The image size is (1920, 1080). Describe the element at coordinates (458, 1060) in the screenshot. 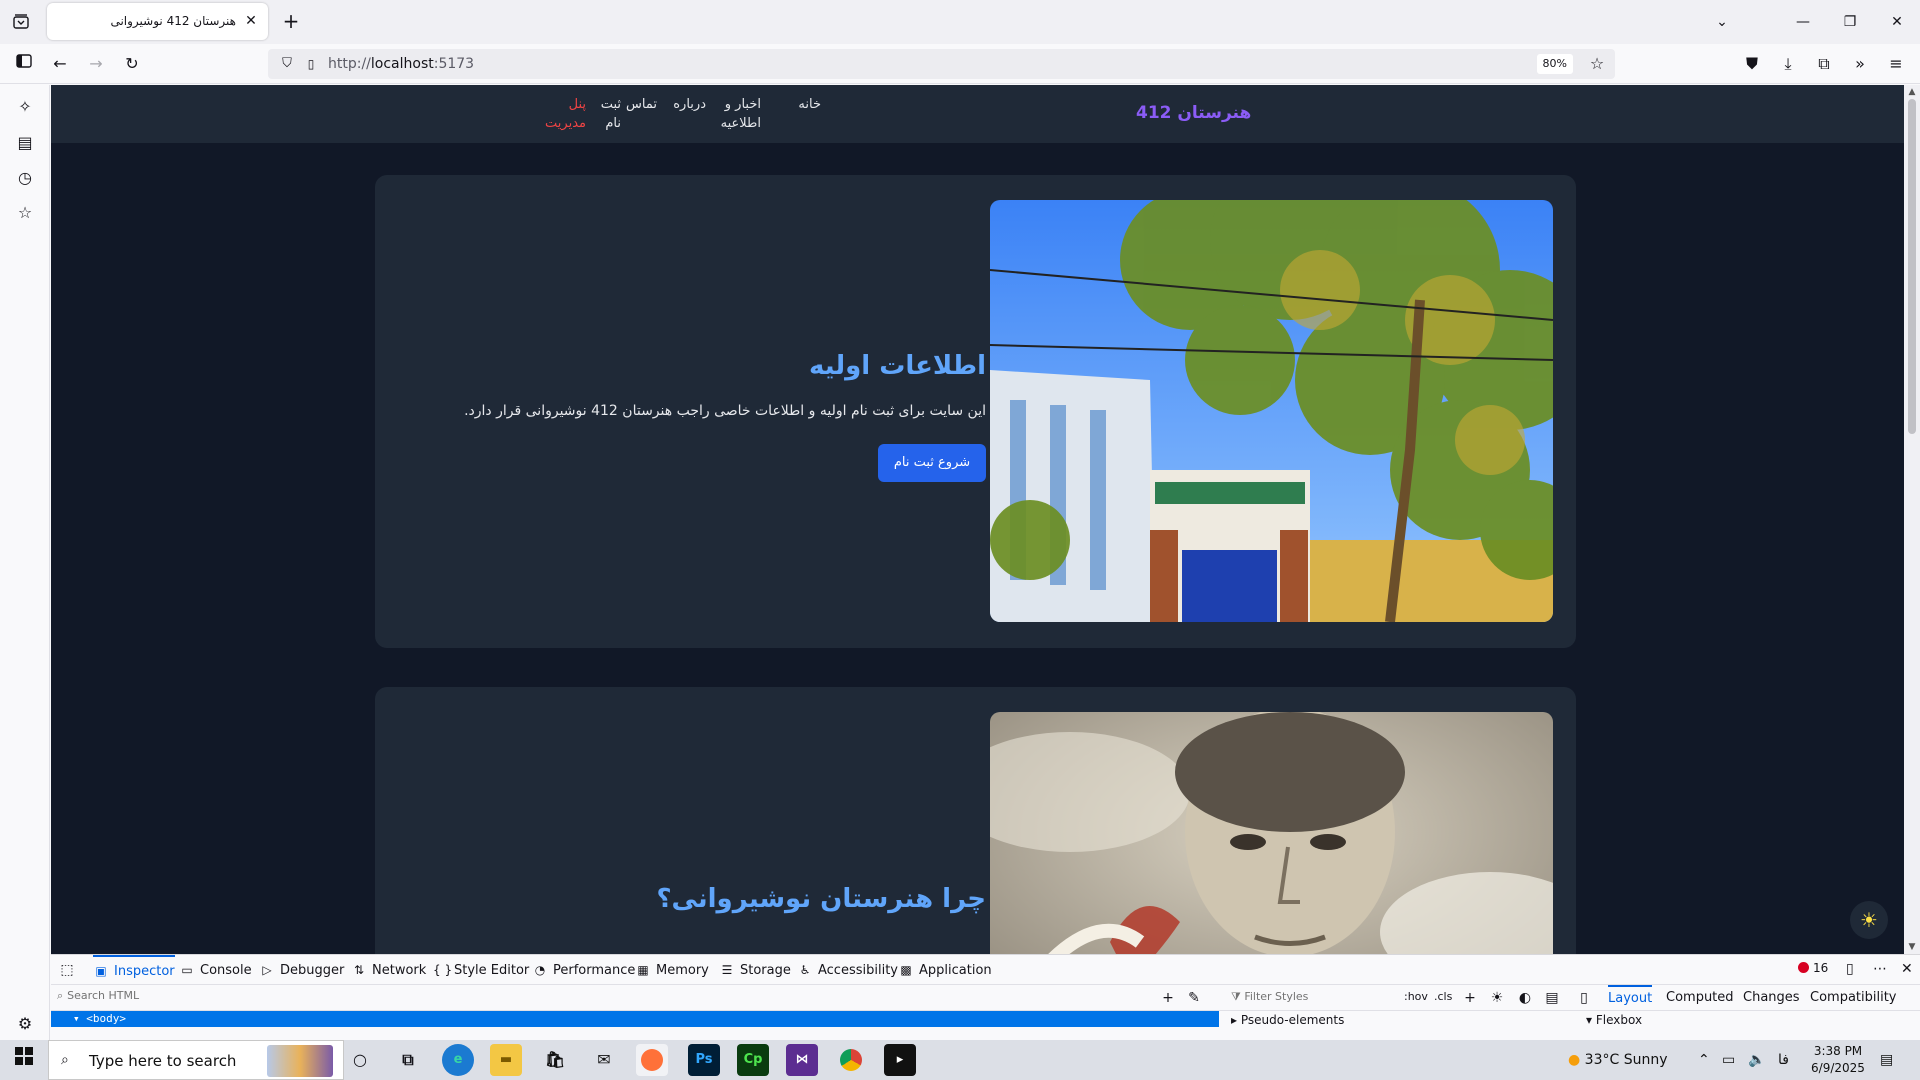

I see `edge-icon: e` at that location.